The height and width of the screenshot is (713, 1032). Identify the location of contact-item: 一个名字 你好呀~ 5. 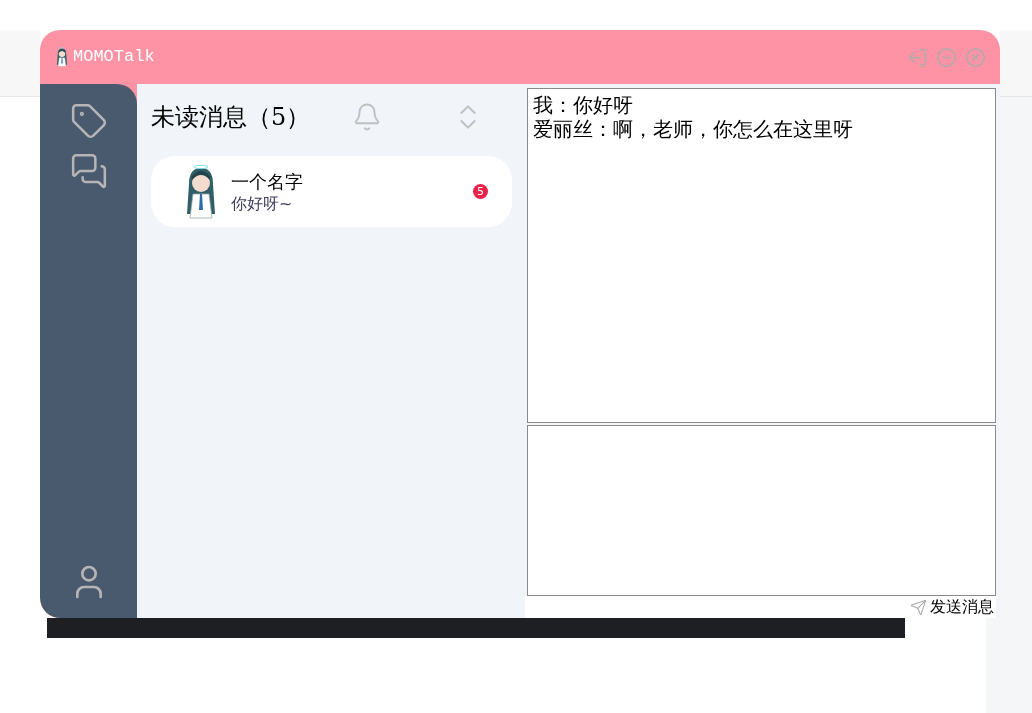
(331, 191).